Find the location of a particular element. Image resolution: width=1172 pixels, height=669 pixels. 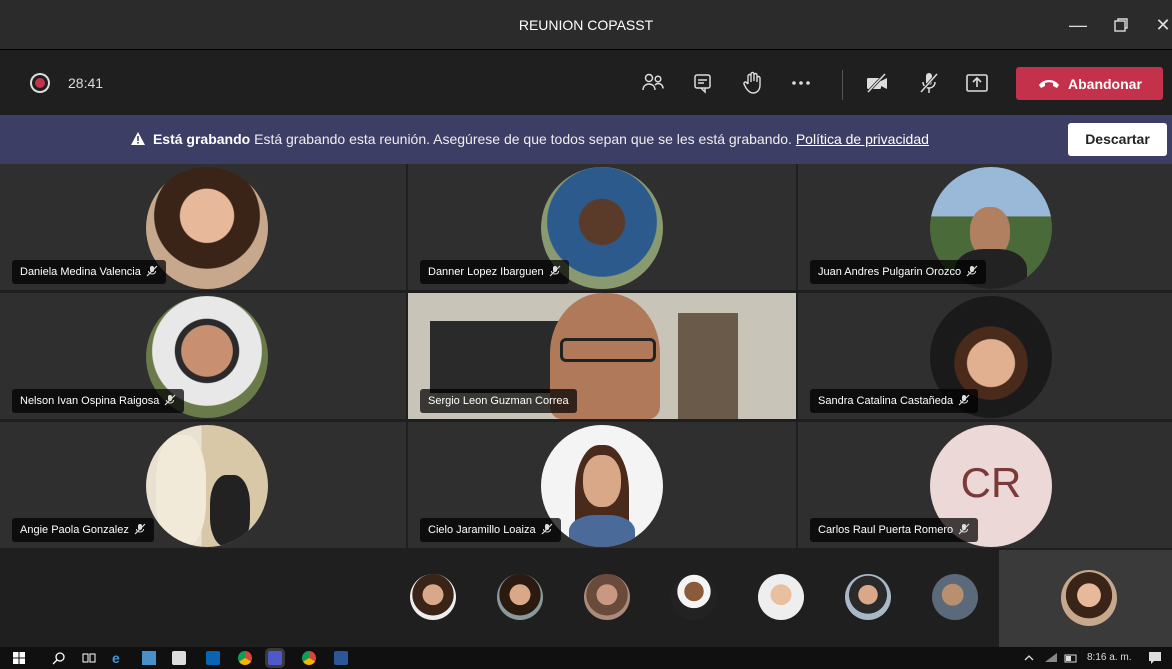

windows-taskbar: e 8:16 a. m. is located at coordinates (586, 658).